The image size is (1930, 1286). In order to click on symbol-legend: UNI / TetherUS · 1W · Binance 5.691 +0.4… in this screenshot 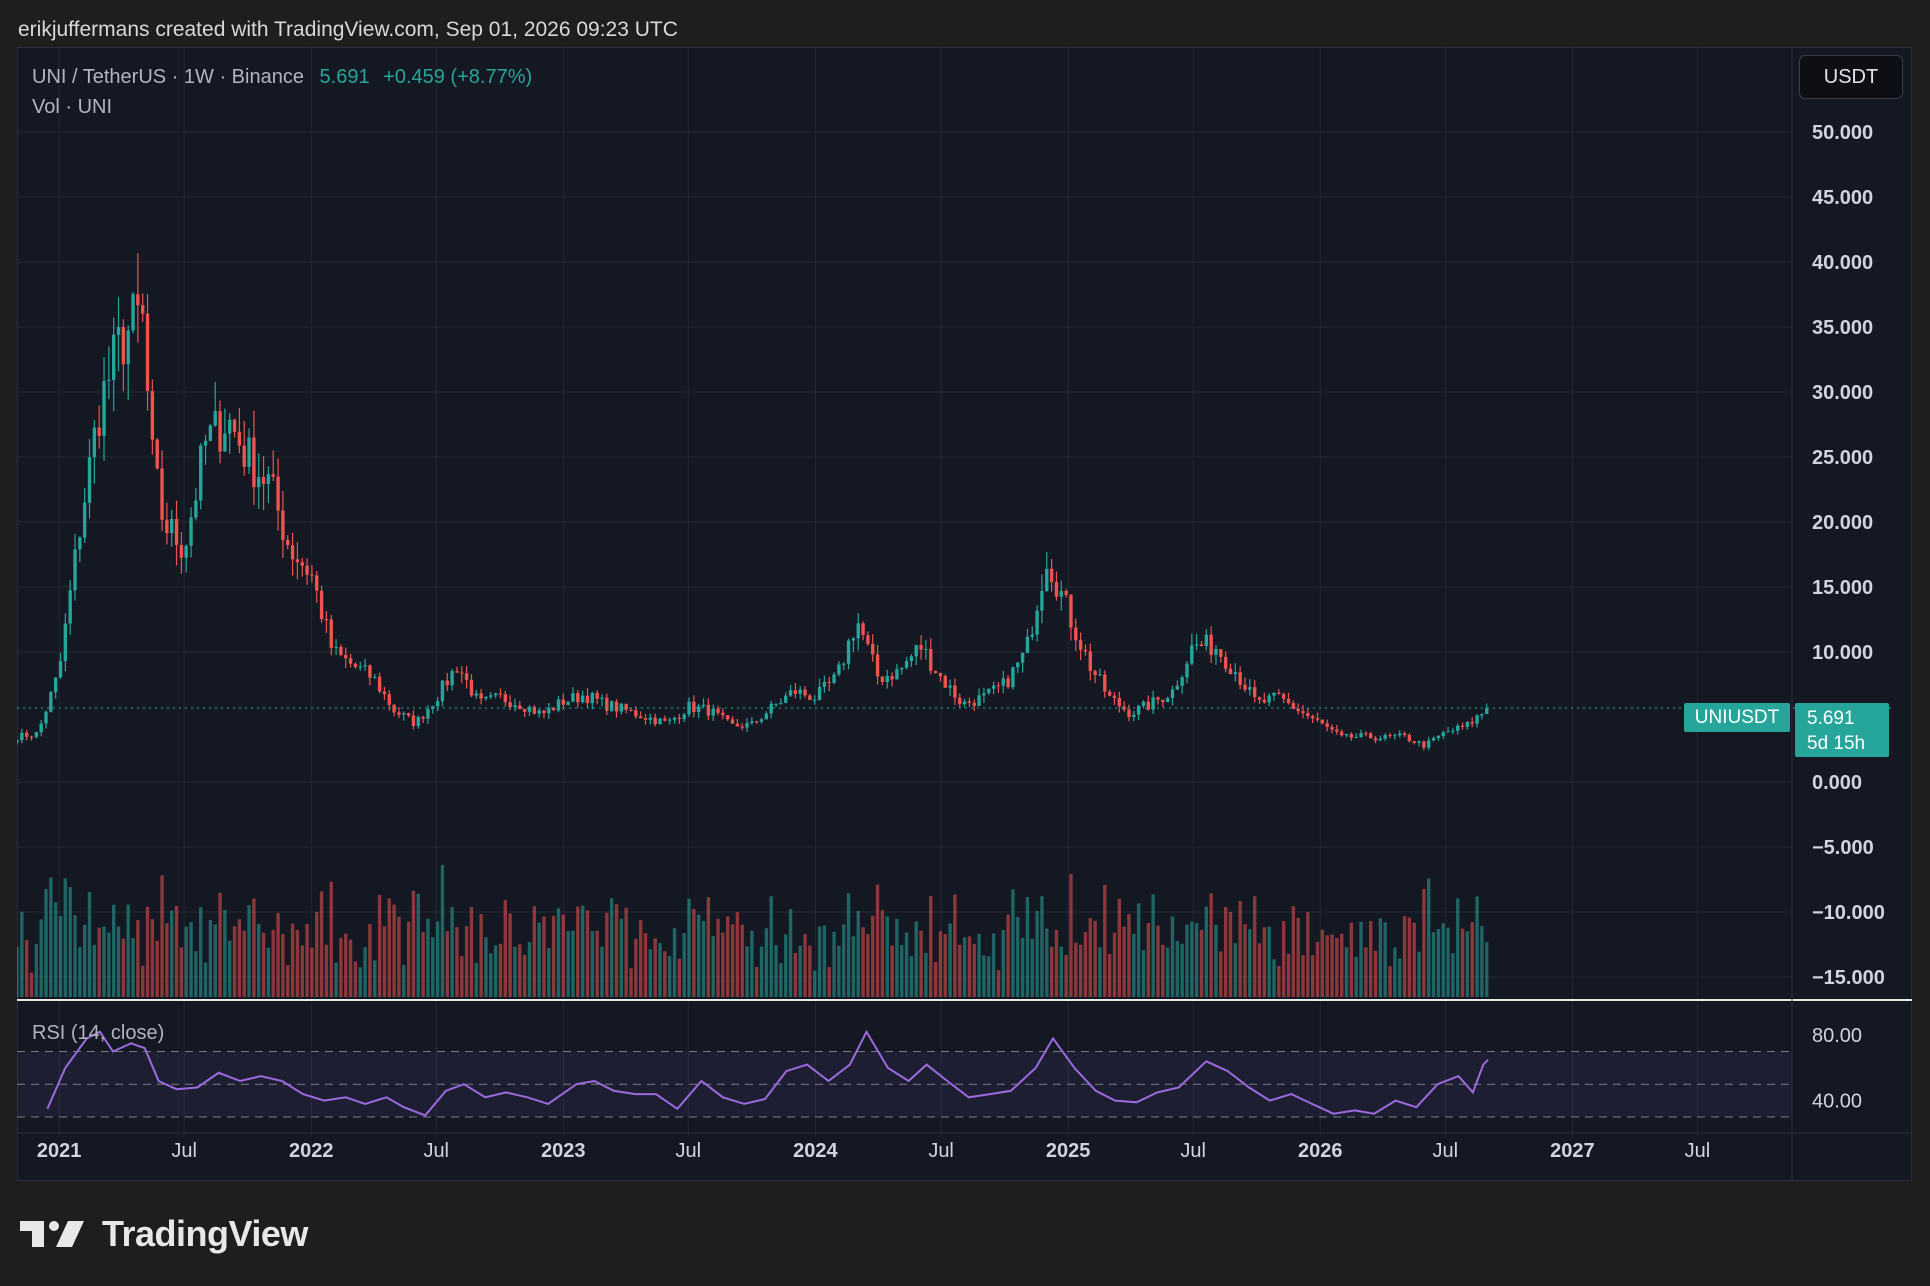, I will do `click(282, 77)`.